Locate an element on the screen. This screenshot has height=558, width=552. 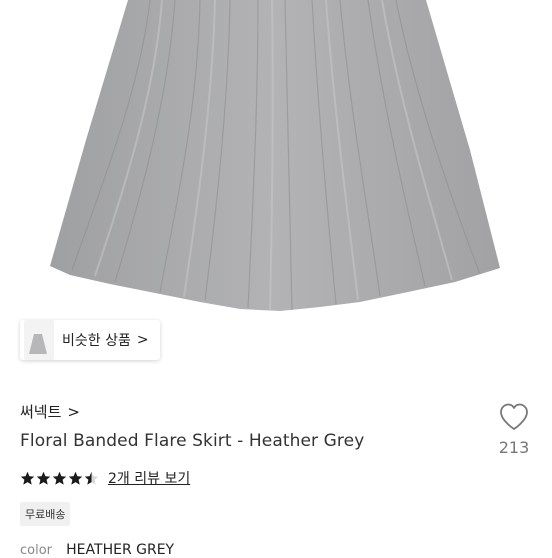
rating-row: 2개 리뷰 보기 is located at coordinates (105, 478).